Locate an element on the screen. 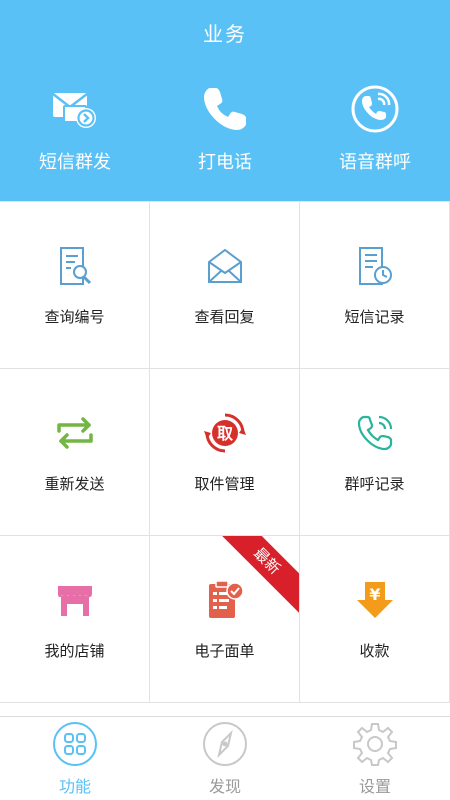 Image resolution: width=450 pixels, height=800 pixels. resend-label: 重新发送 is located at coordinates (74, 484).